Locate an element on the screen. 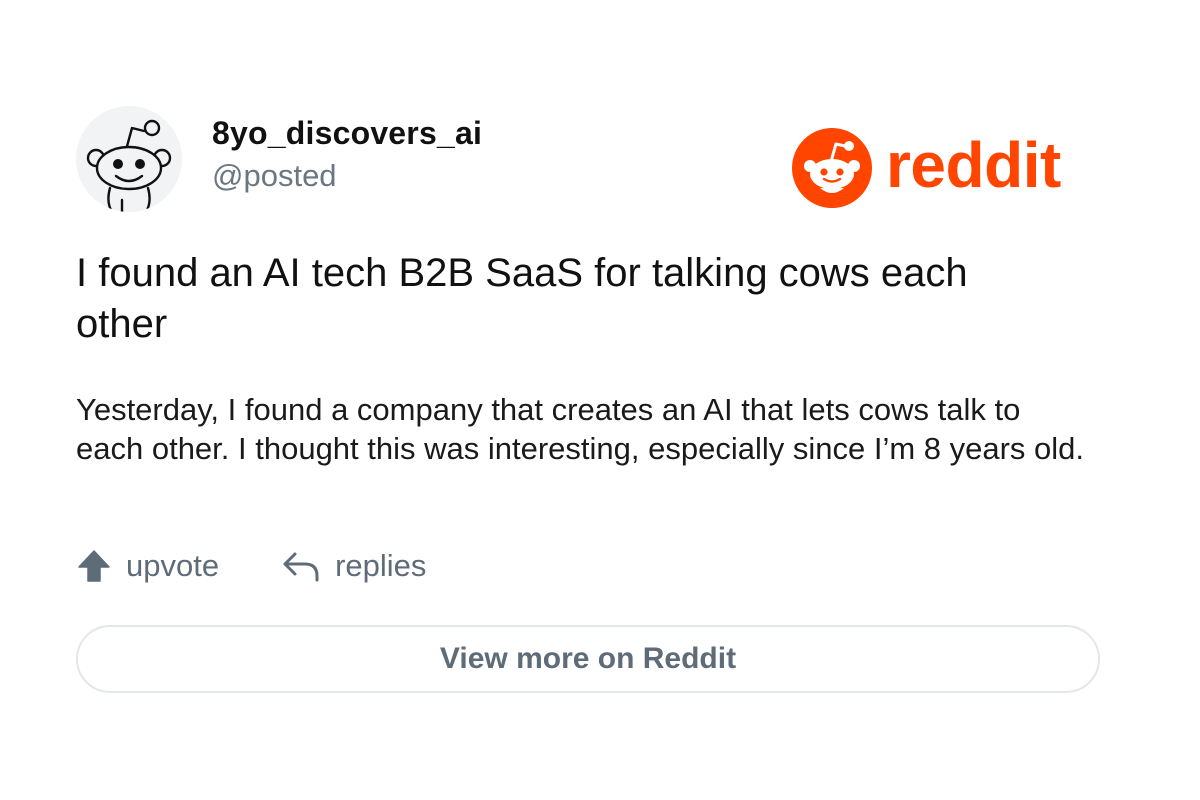  post-actions: upvote replies is located at coordinates (251, 566).